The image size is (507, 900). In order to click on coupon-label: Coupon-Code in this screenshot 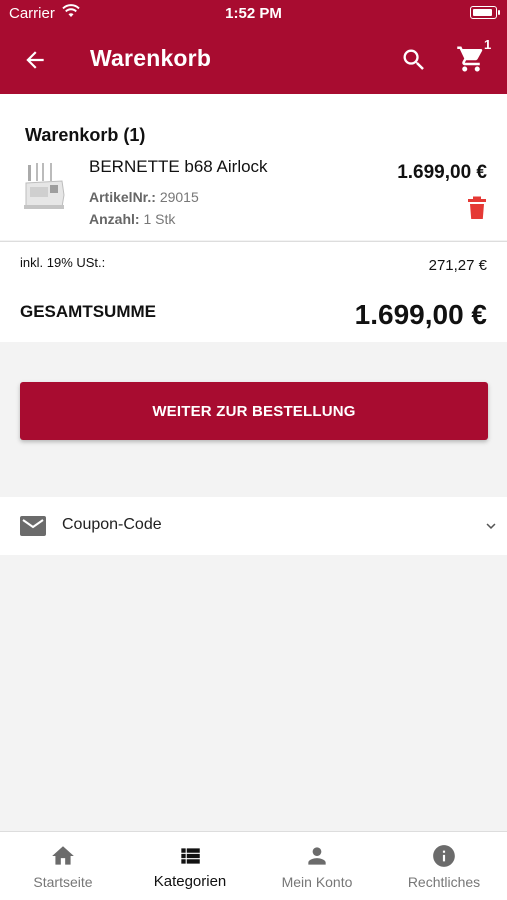, I will do `click(112, 524)`.